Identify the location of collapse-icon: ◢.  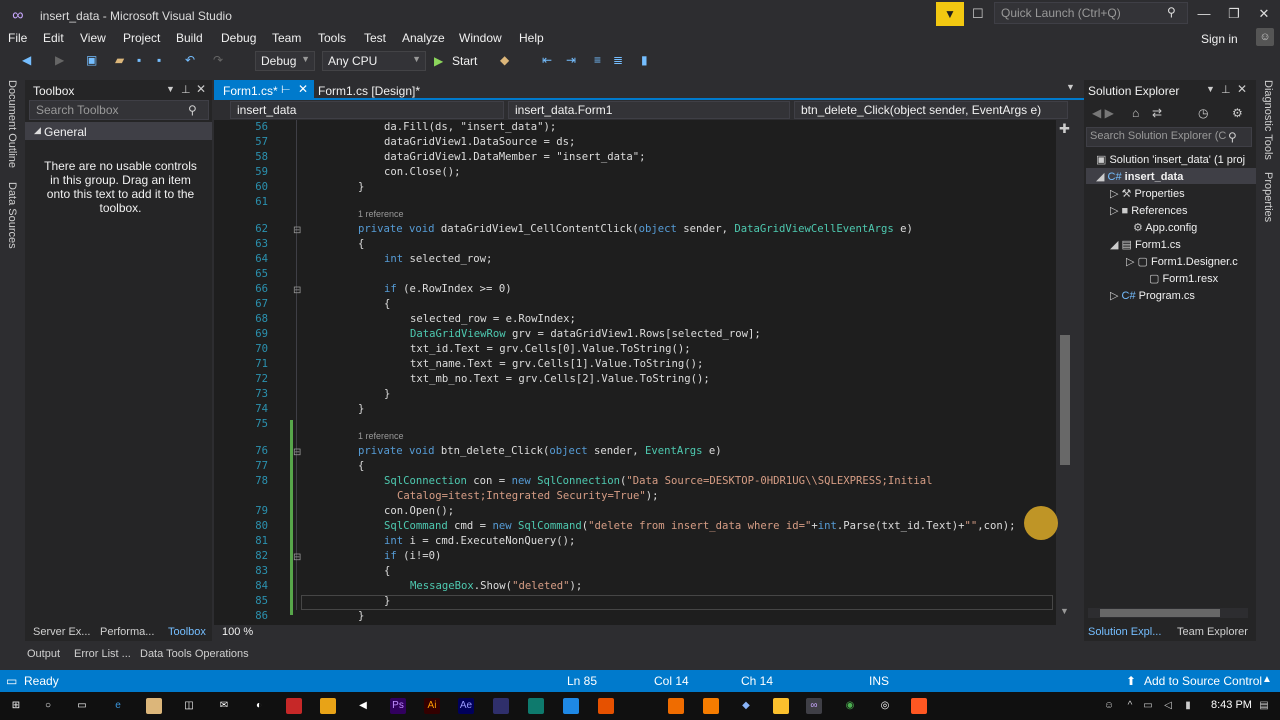
(37, 130).